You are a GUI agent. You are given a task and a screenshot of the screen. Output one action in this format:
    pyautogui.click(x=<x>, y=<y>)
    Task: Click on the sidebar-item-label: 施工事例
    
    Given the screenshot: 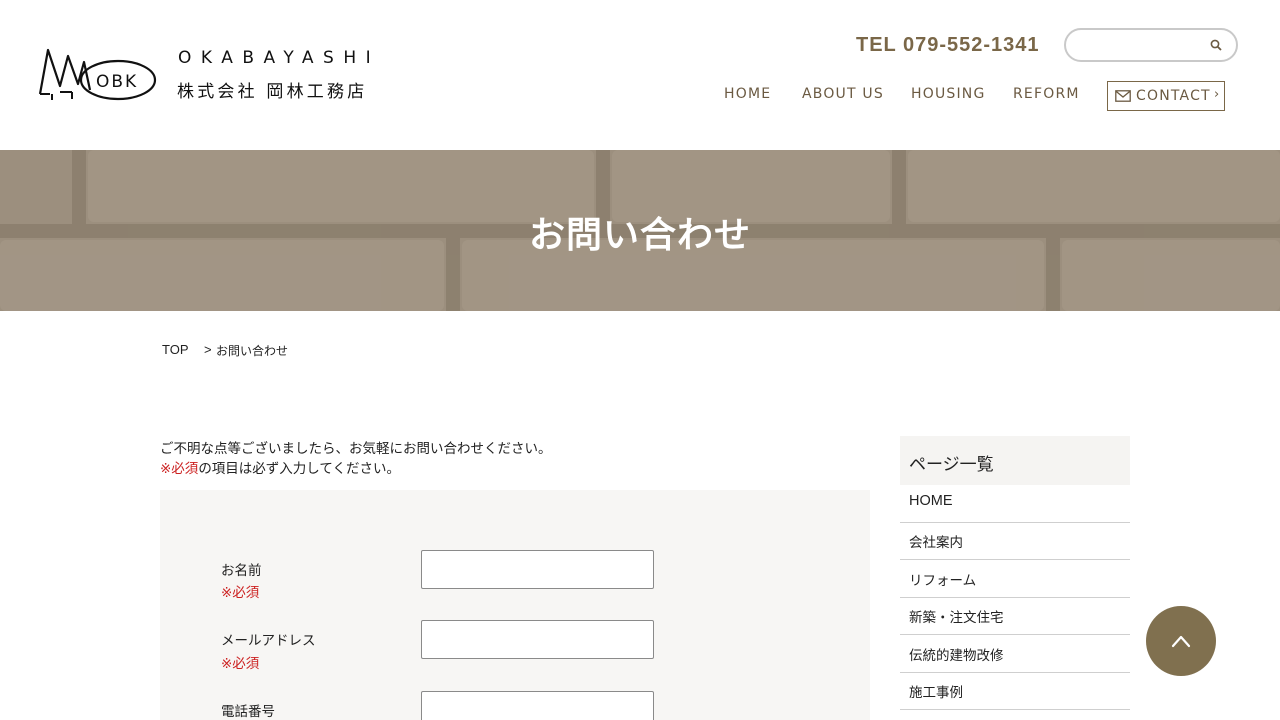 What is the action you would take?
    pyautogui.click(x=936, y=693)
    